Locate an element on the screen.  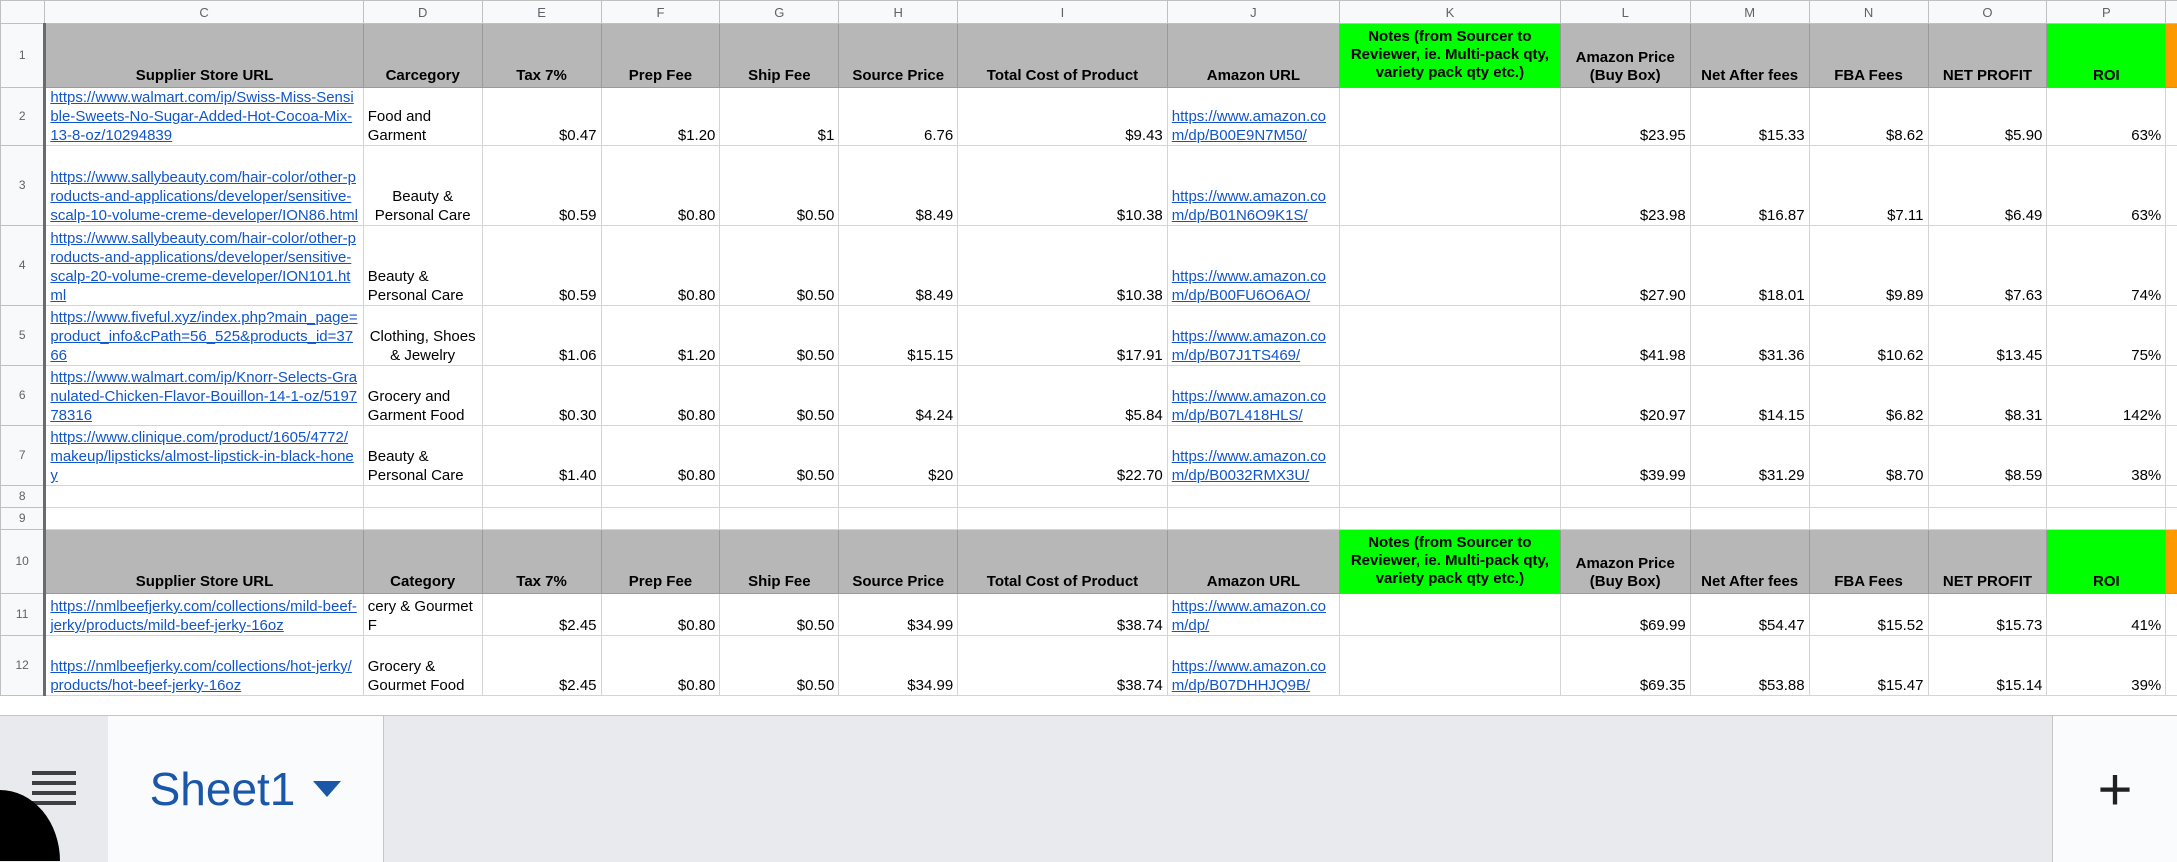
sheet-tab-sheet1: Sheet1 is located at coordinates (246, 789).